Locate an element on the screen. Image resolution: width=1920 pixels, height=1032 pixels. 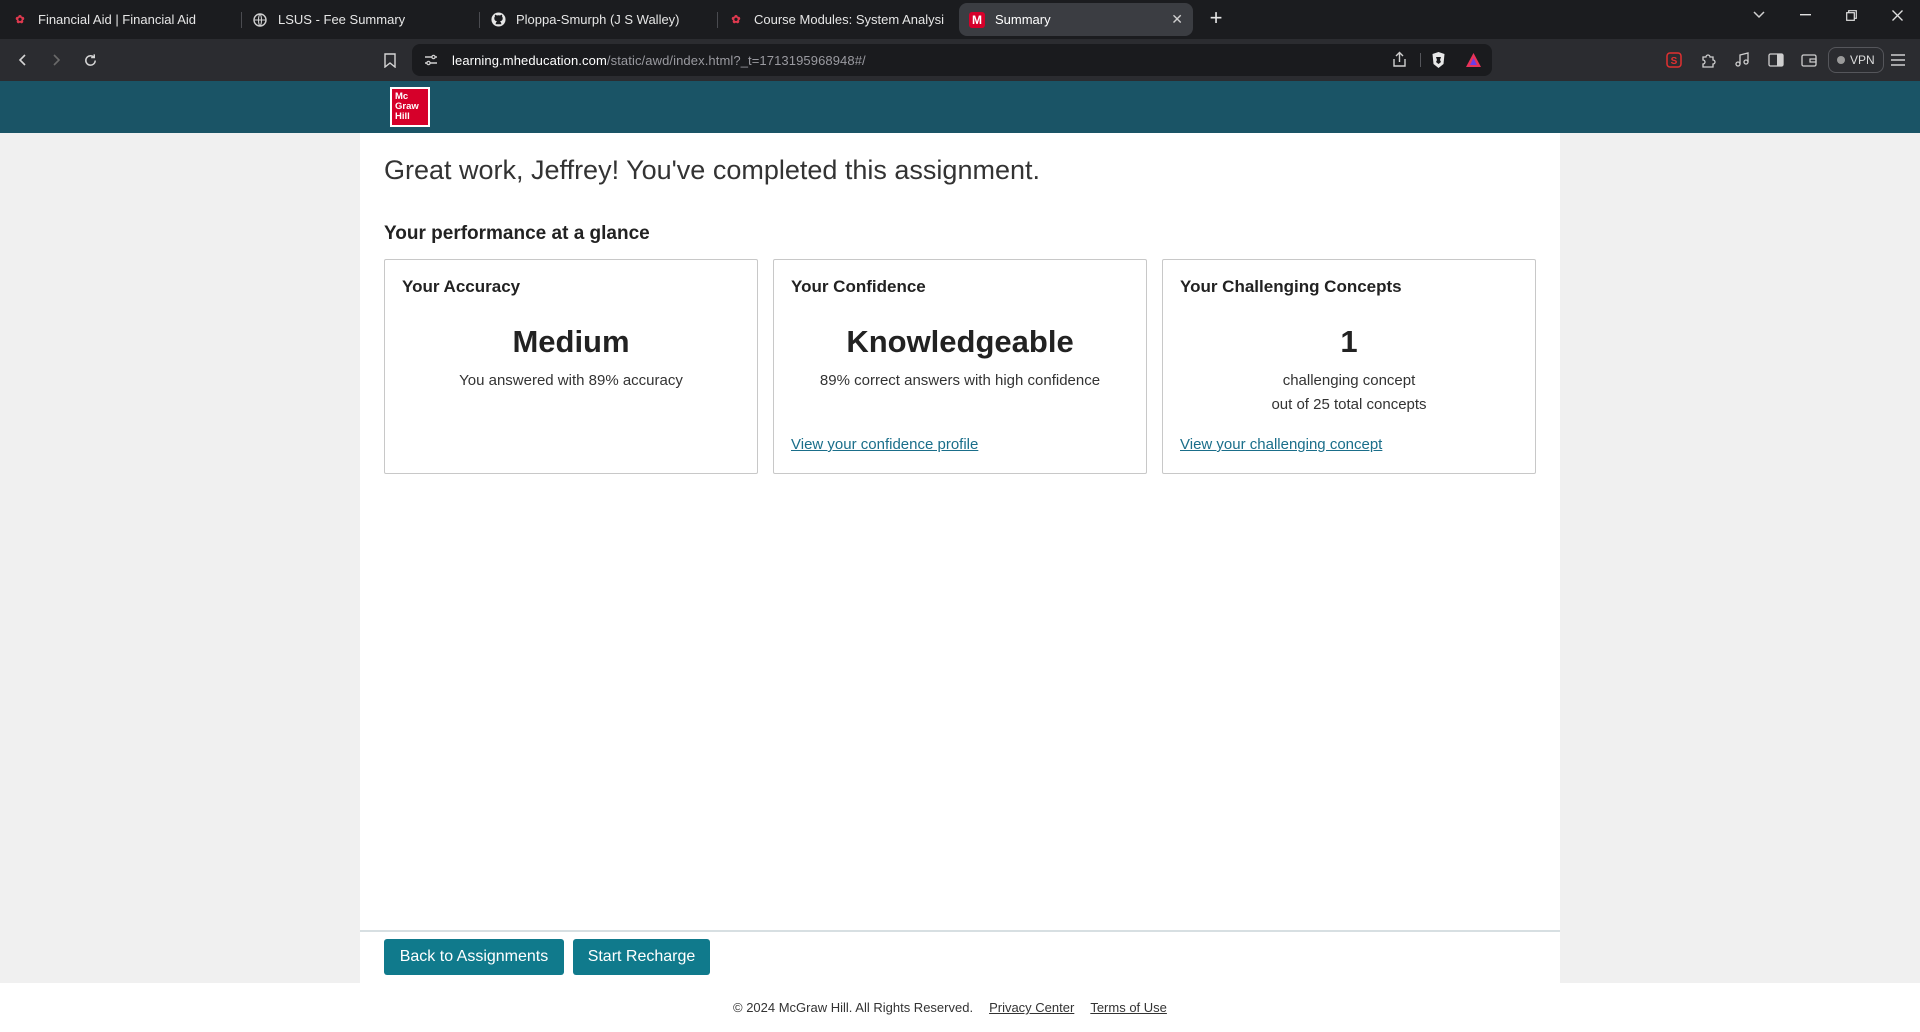
tab-title: Ploppa-Smurph (J S Walley) is located at coordinates (598, 19).